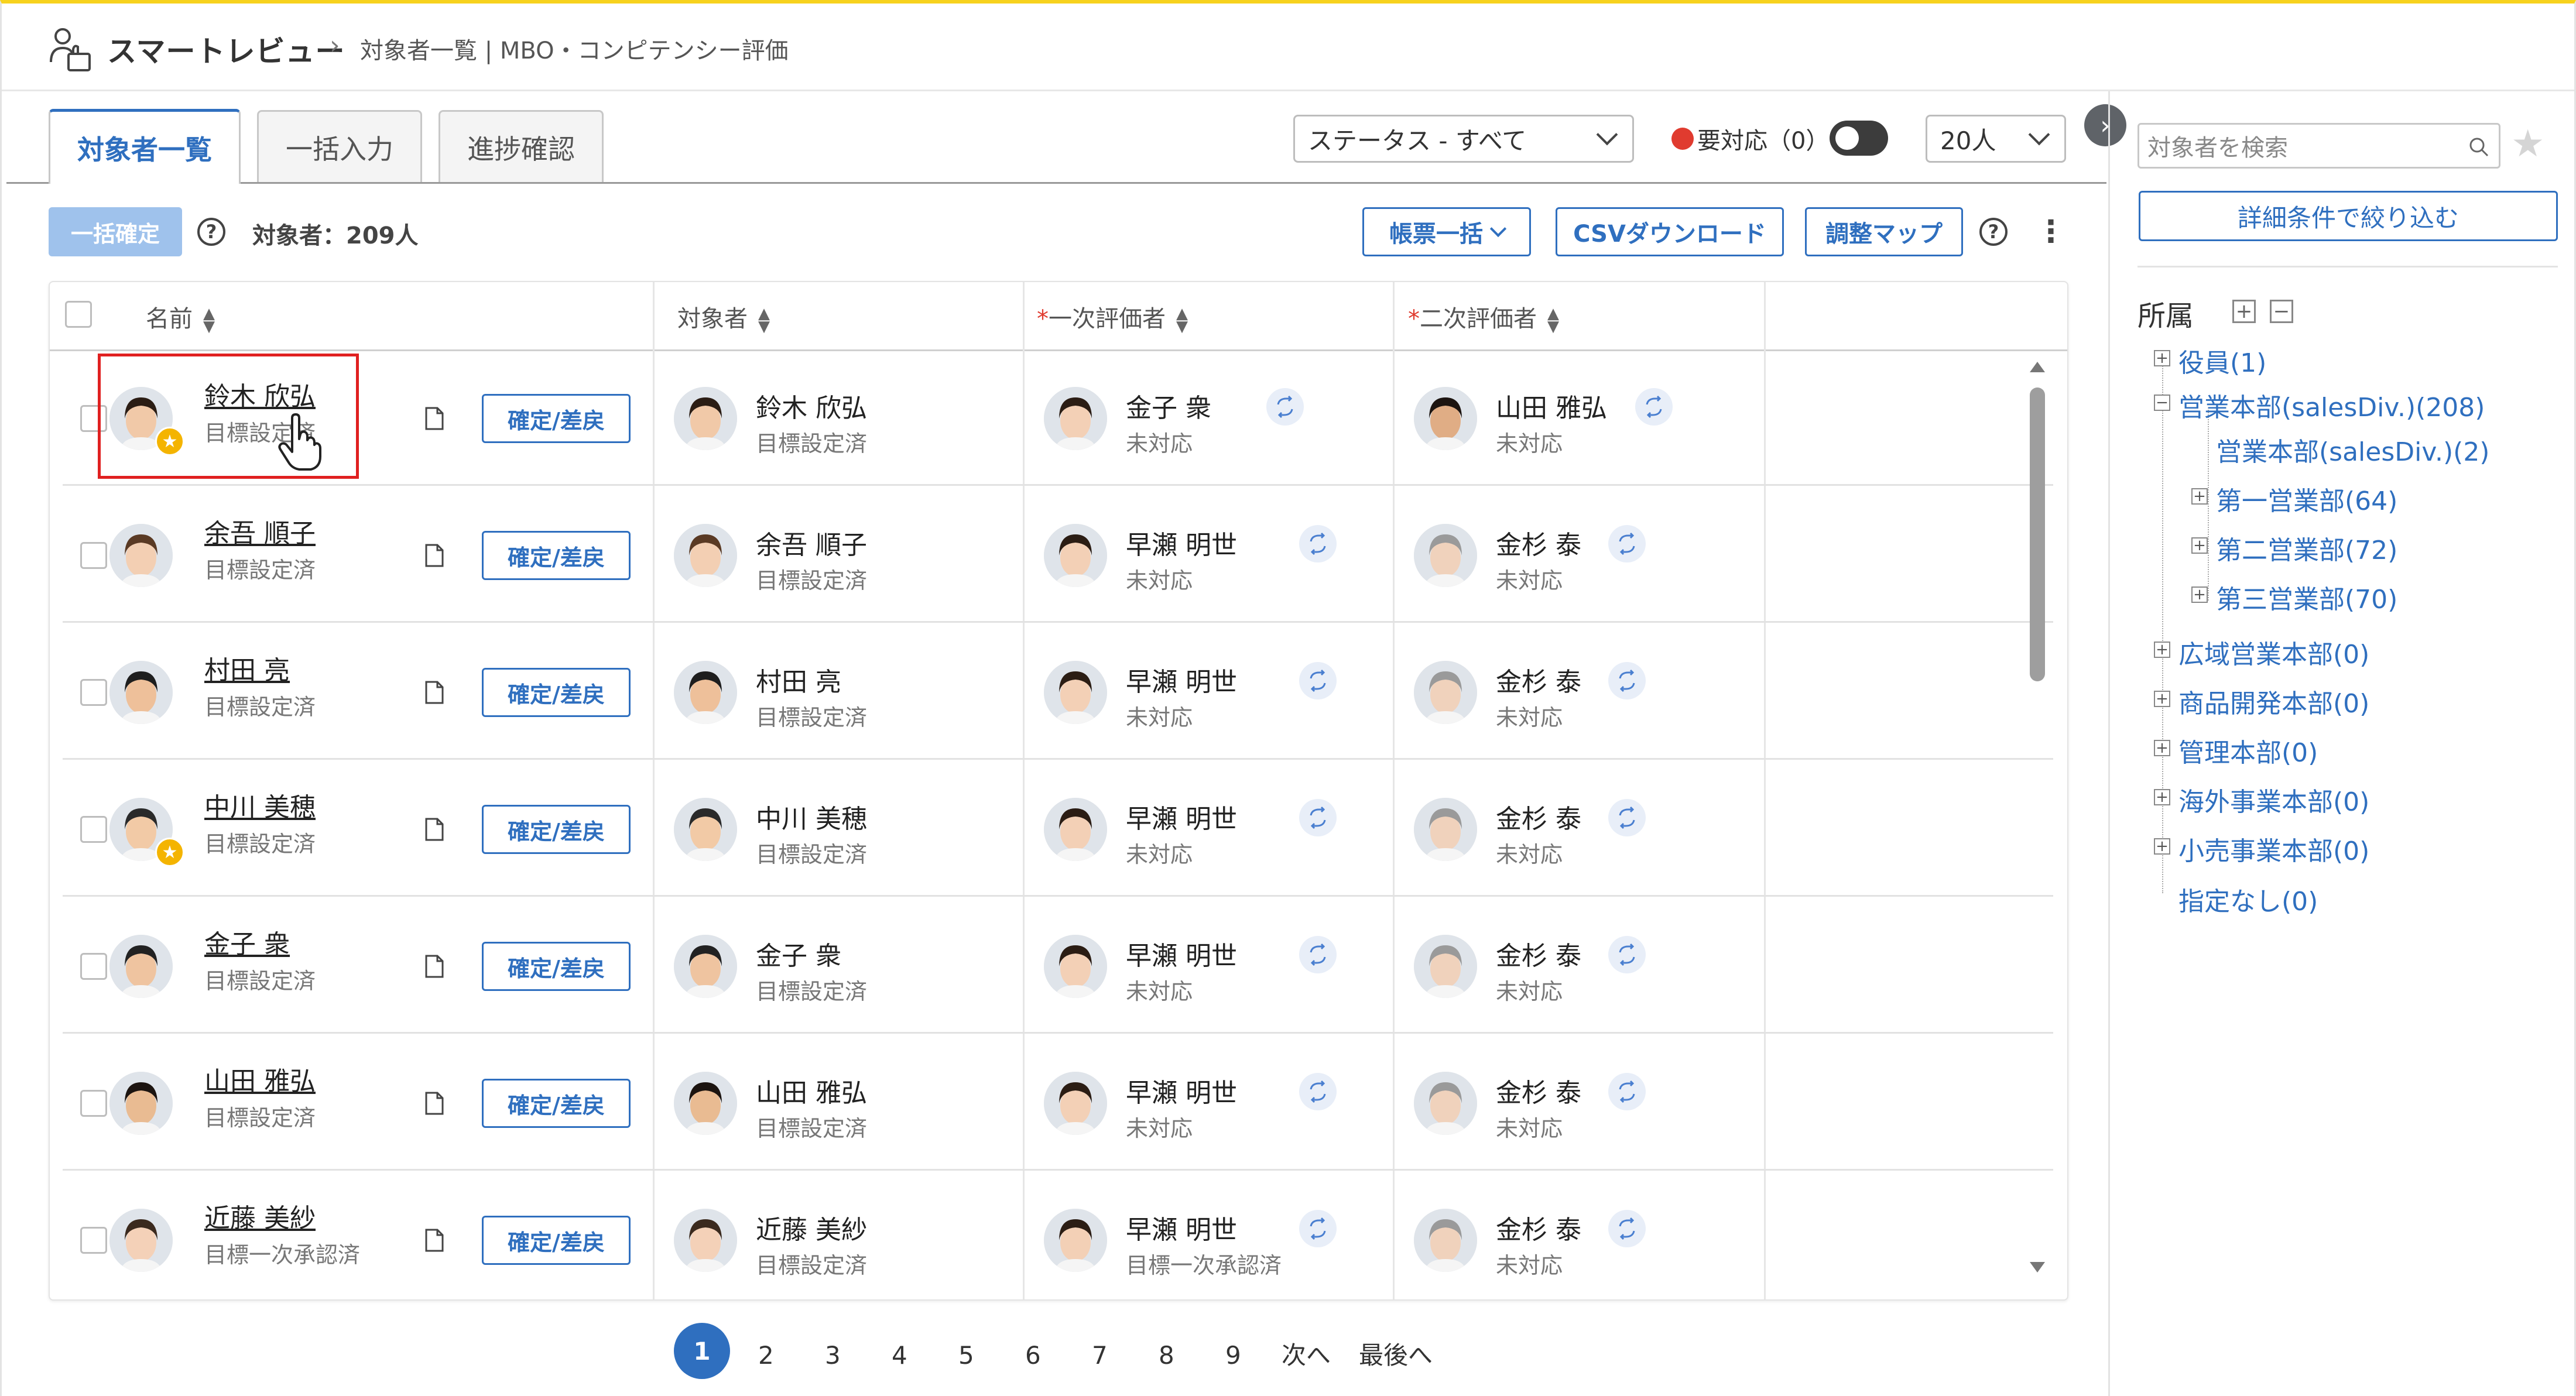 The height and width of the screenshot is (1396, 2576). I want to click on tree-item: 小売事業本部(0), so click(2273, 849).